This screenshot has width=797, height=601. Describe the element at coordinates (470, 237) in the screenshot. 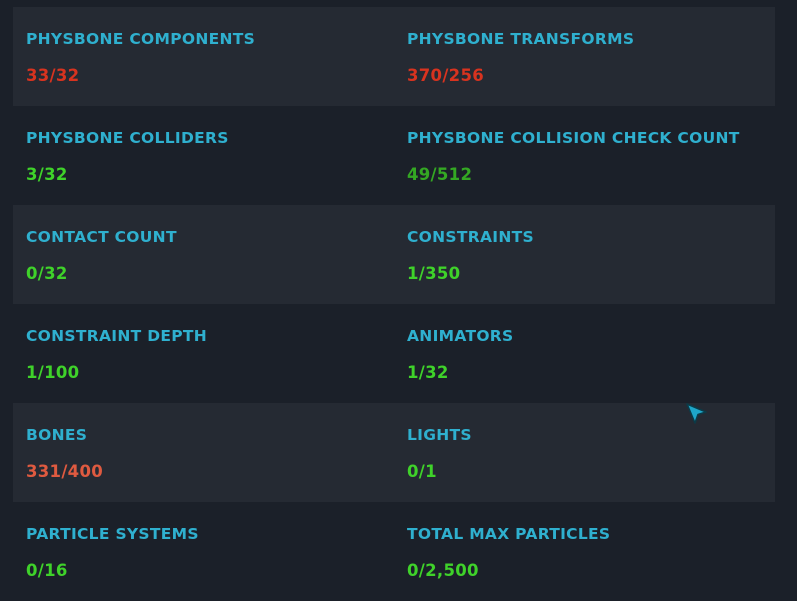

I see `stat-label: CONSTRAINTS` at that location.